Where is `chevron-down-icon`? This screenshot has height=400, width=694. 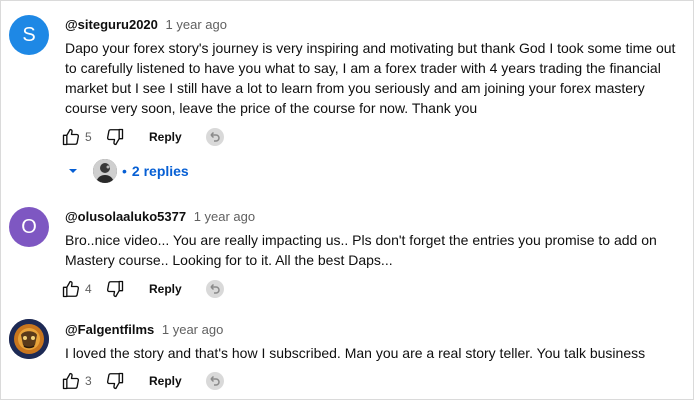
chevron-down-icon is located at coordinates (73, 171).